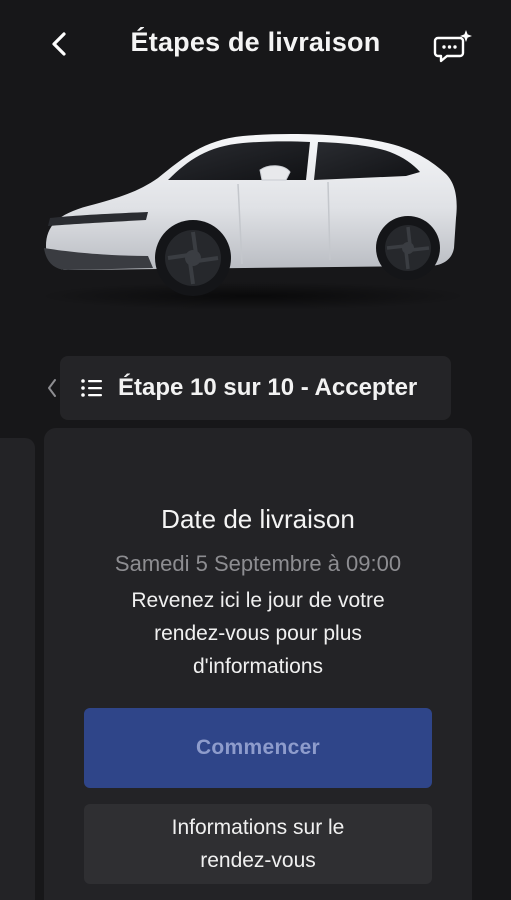  I want to click on list-icon, so click(92, 388).